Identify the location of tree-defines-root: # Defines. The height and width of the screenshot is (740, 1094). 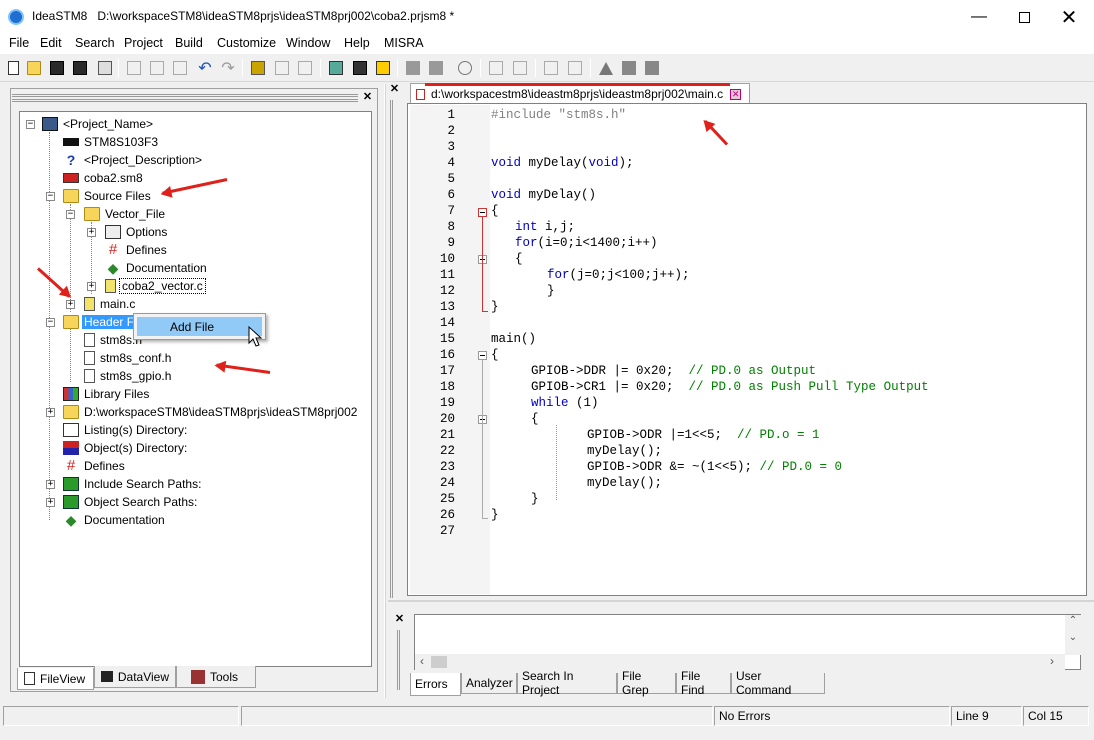
(95, 465).